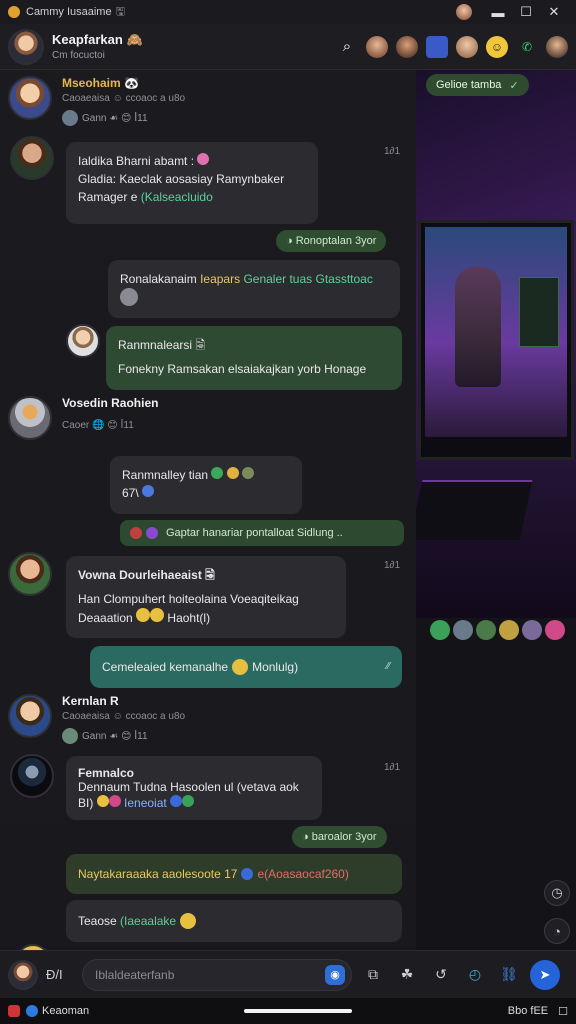 The width and height of the screenshot is (576, 1024). What do you see at coordinates (497, 630) in the screenshot?
I see `media-reactions` at bounding box center [497, 630].